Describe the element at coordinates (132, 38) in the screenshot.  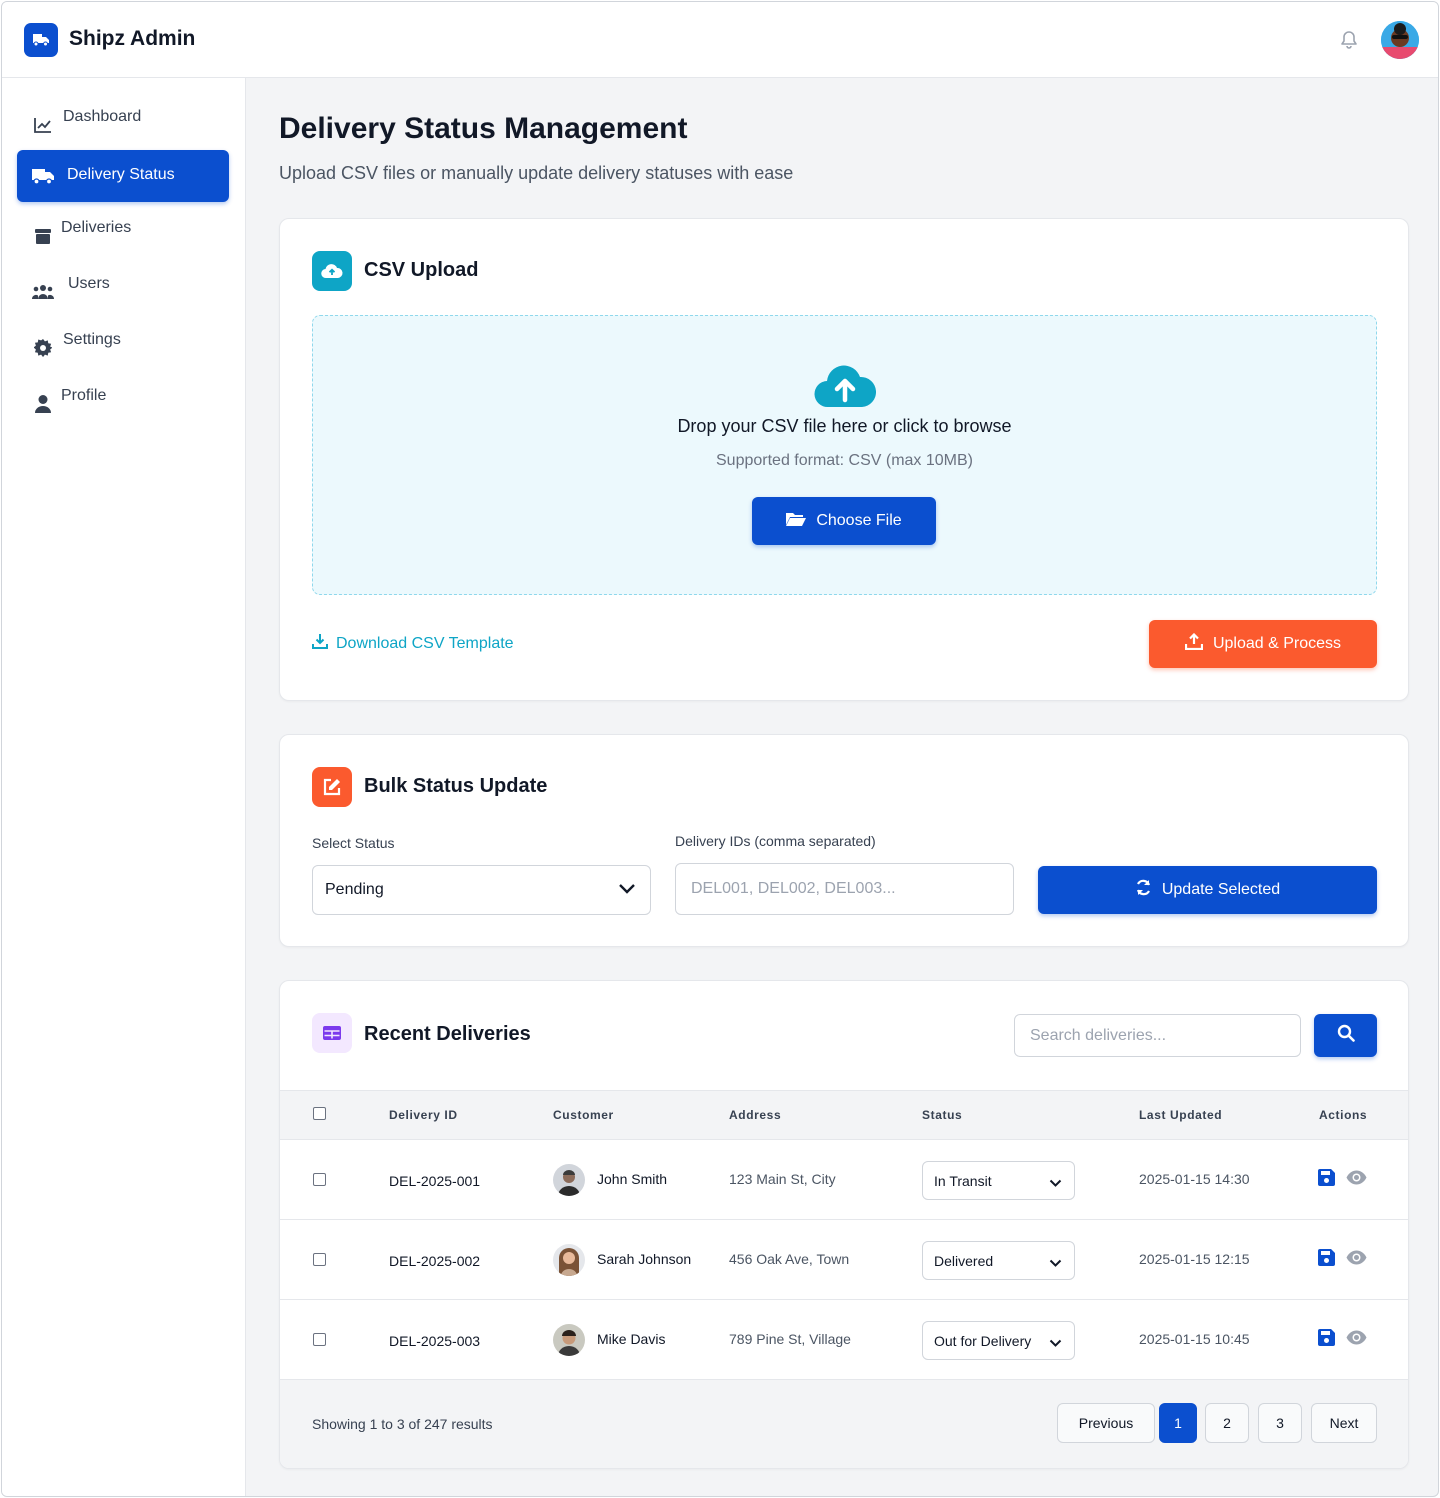
I see `app-title: Shipz Admin` at that location.